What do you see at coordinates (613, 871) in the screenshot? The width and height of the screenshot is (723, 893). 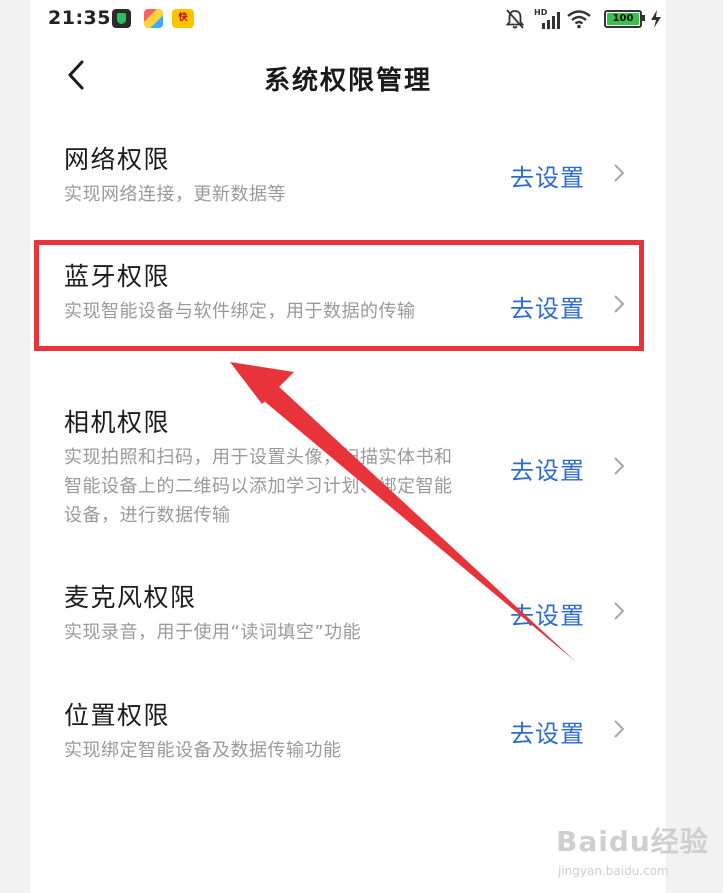 I see `watermark-sub: jingyan.baidu.com` at bounding box center [613, 871].